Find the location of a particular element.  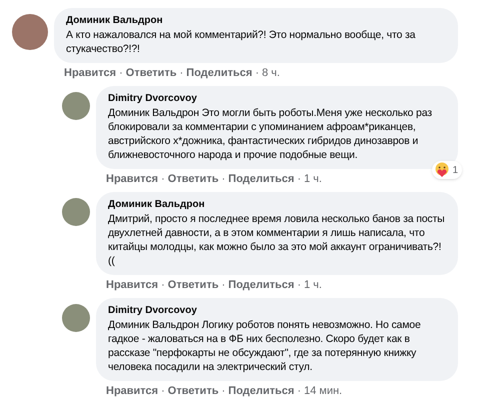

comment-text: Дмитрий, просто я последнее время ловила несколько банов за посты двухлетней давности, а в этом комментарии я лишь написала, что китайцы молодцы, как можно было за это мой аккаунт ограничивать?!(( is located at coordinates (277, 240).